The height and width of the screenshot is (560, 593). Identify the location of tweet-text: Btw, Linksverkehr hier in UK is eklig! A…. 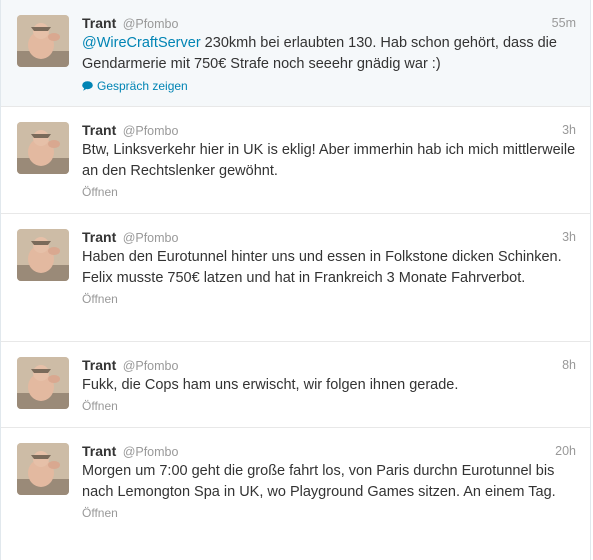
(329, 160).